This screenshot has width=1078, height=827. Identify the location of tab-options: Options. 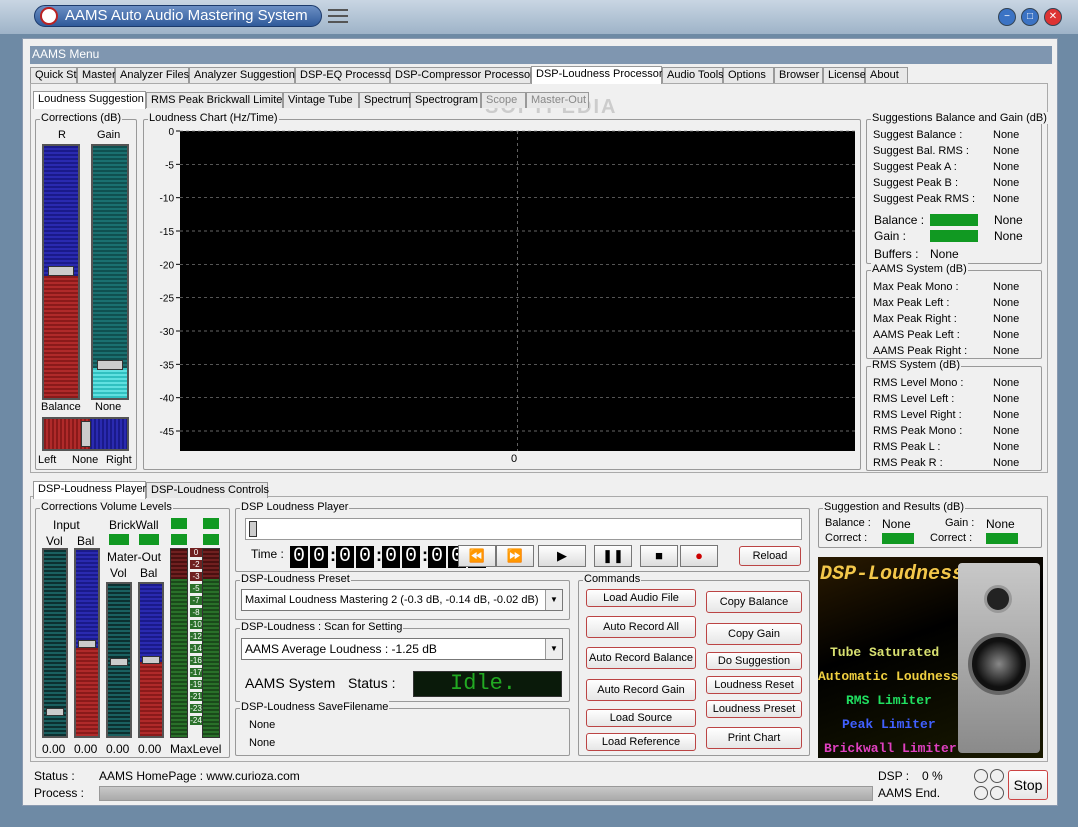
(748, 75).